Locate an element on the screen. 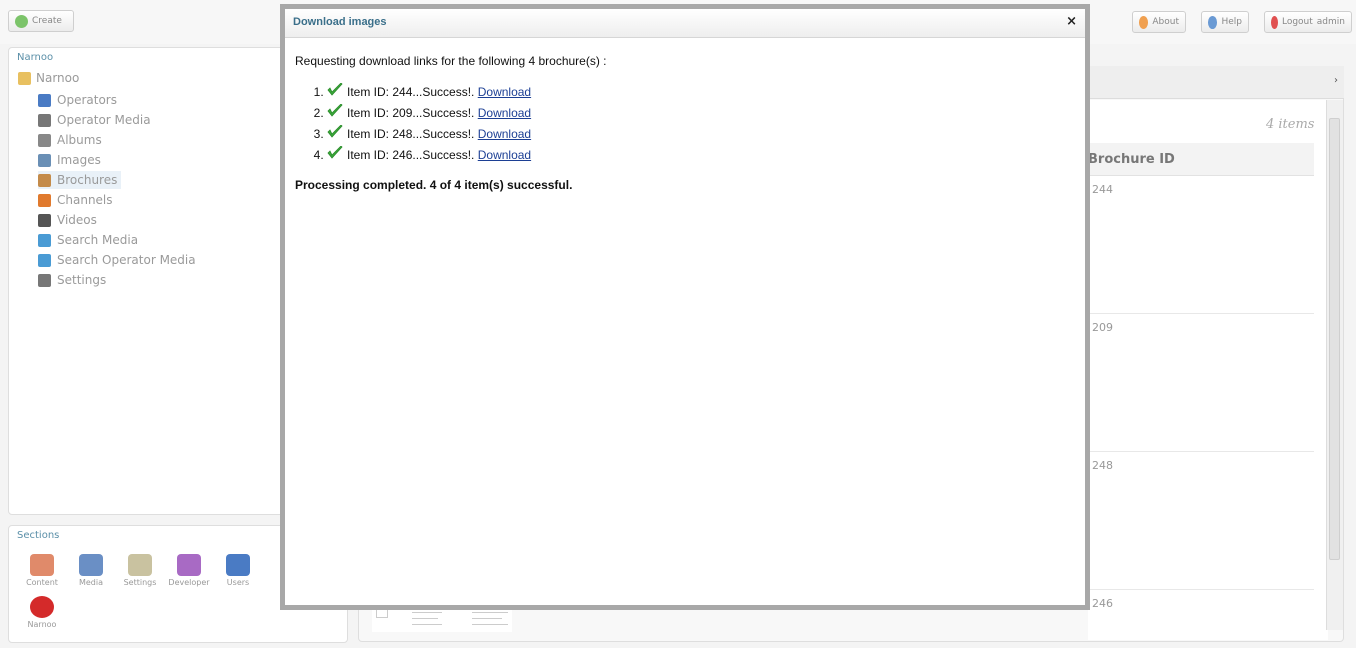  section-narnoo: Narnoo is located at coordinates (42, 612).